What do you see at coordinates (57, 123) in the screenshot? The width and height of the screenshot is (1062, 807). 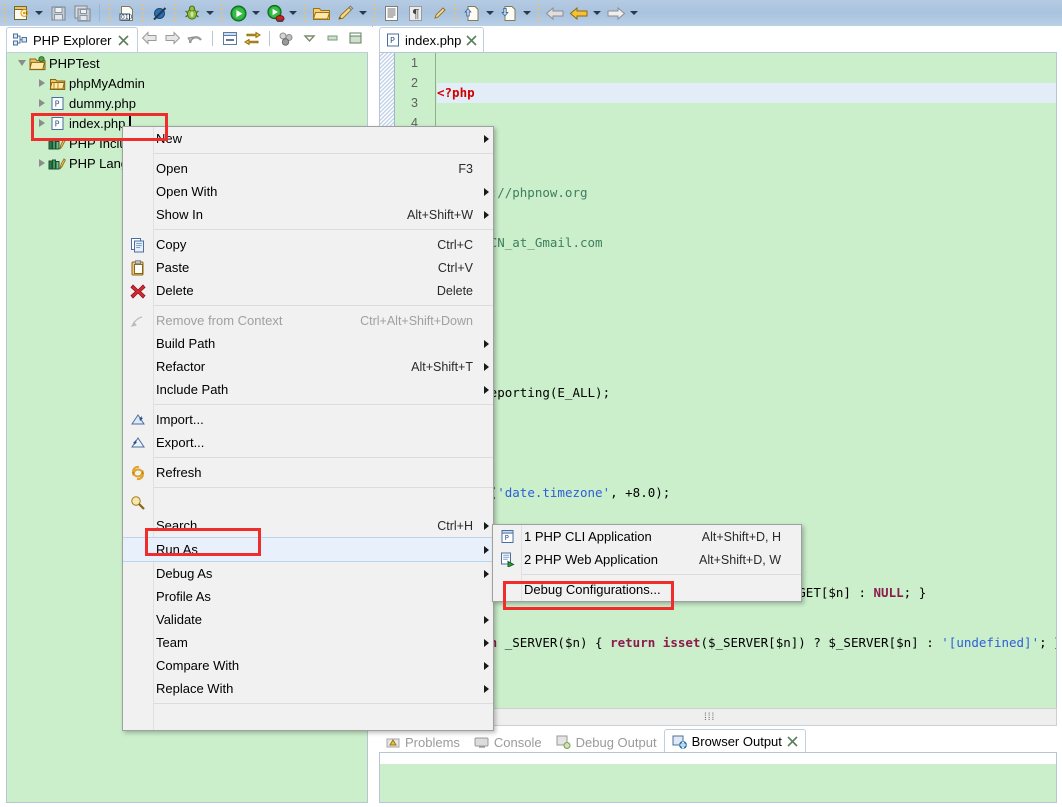 I see `php-file-icon: P` at bounding box center [57, 123].